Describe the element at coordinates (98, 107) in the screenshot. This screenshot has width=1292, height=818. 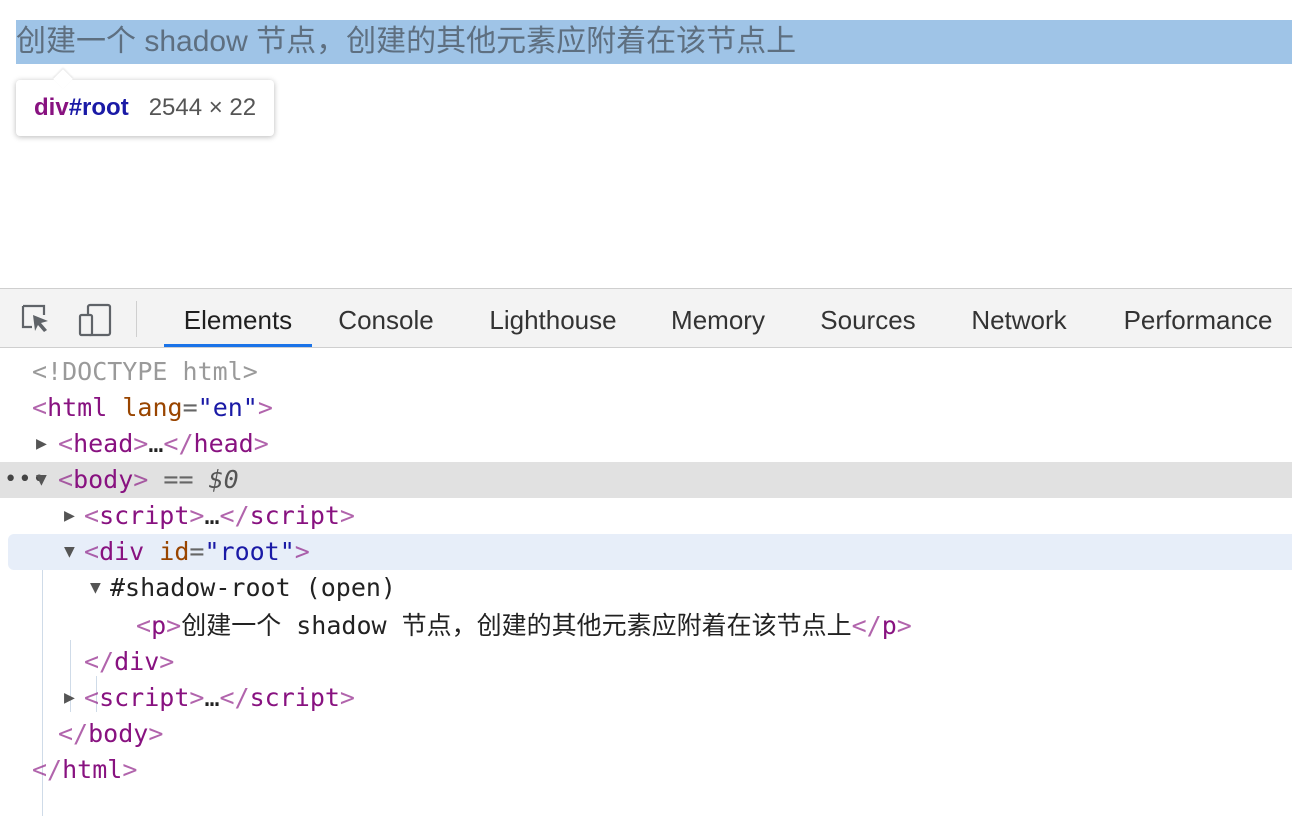
I see `tooltip-id: #root` at that location.